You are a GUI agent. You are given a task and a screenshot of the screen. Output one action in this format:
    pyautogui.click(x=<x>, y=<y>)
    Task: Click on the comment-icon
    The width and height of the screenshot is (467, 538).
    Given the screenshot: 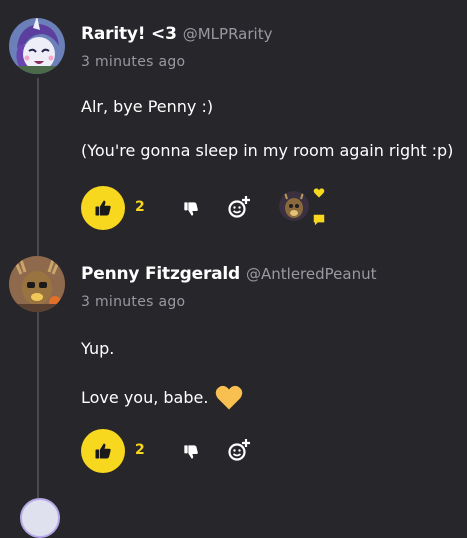 What is the action you would take?
    pyautogui.click(x=319, y=220)
    